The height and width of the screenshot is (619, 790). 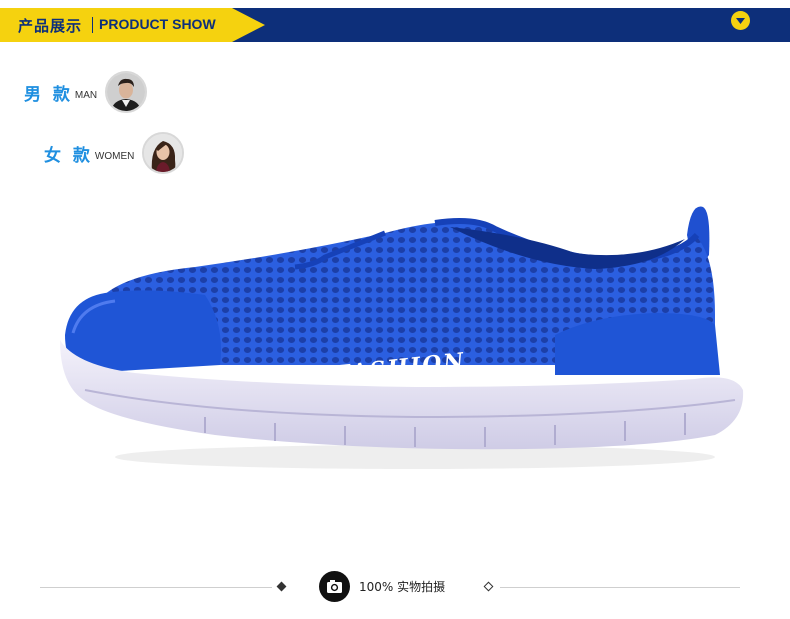 I want to click on chevron-down-icon, so click(x=740, y=20).